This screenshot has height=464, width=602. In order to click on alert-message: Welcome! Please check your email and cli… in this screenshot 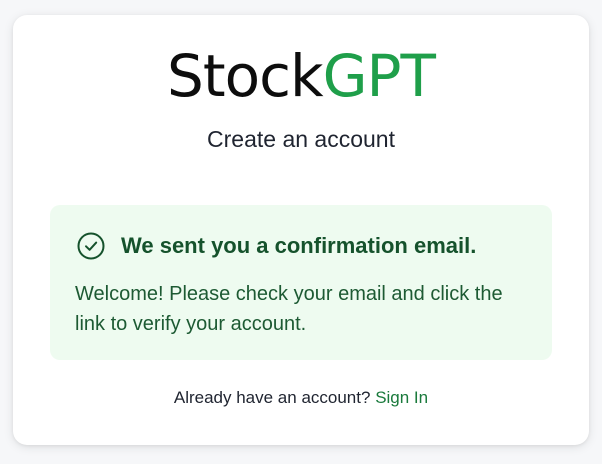, I will do `click(289, 309)`.